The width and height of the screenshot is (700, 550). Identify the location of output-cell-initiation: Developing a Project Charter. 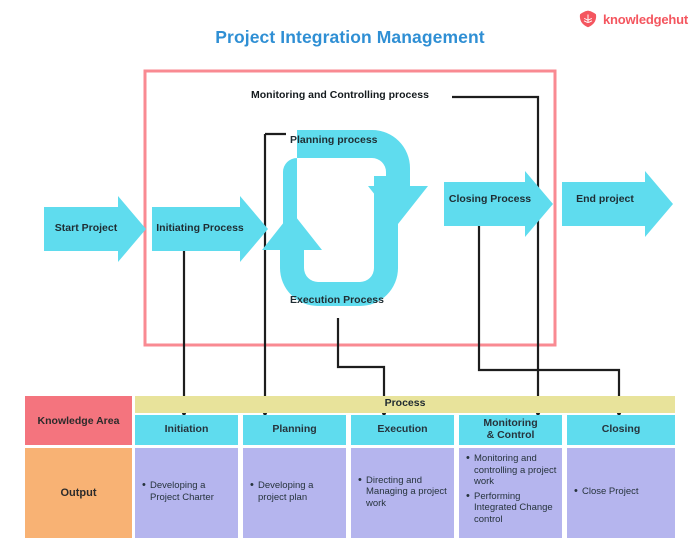
(186, 493).